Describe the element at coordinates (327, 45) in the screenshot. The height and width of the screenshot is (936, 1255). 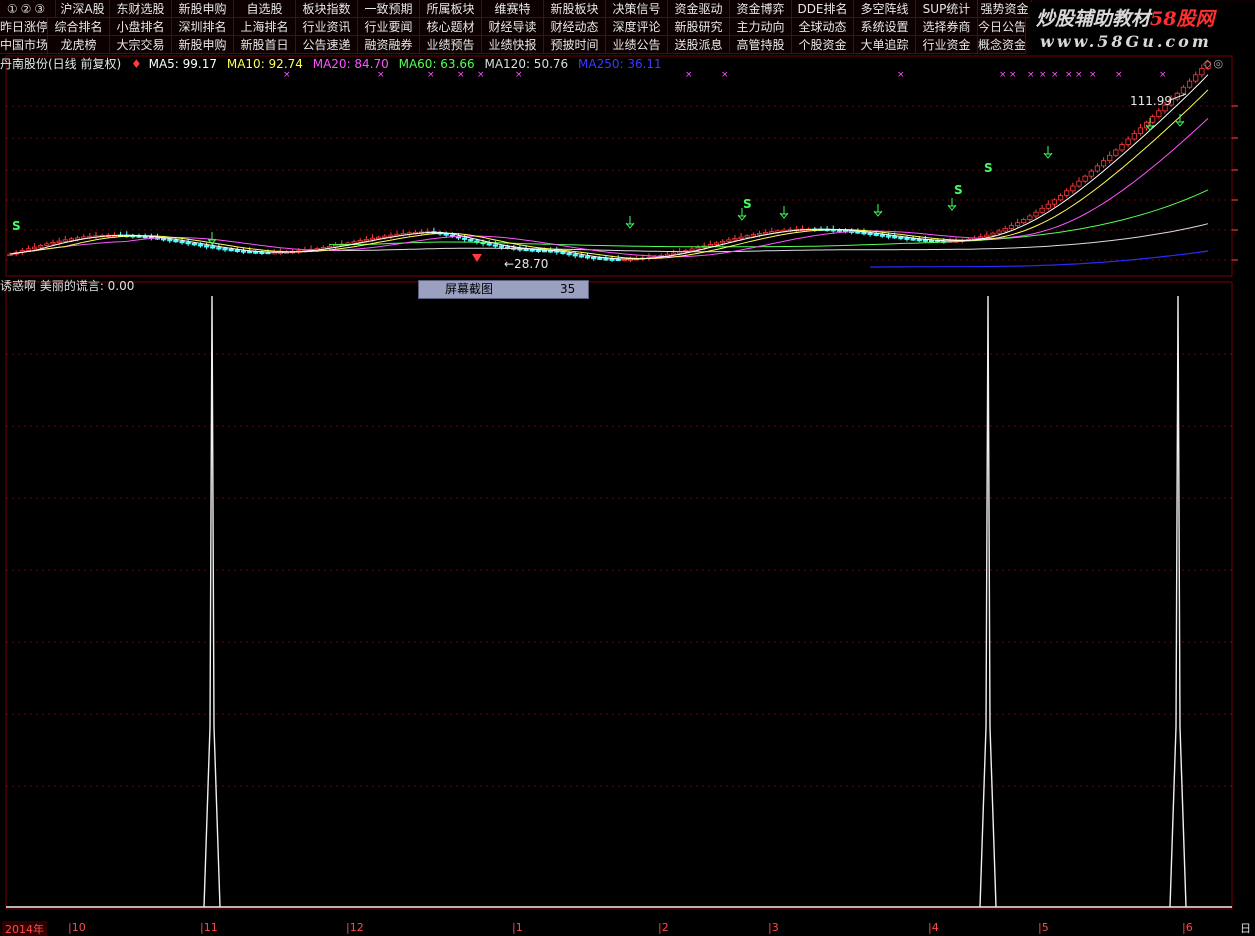
I see `menu-item: 公告速递` at that location.